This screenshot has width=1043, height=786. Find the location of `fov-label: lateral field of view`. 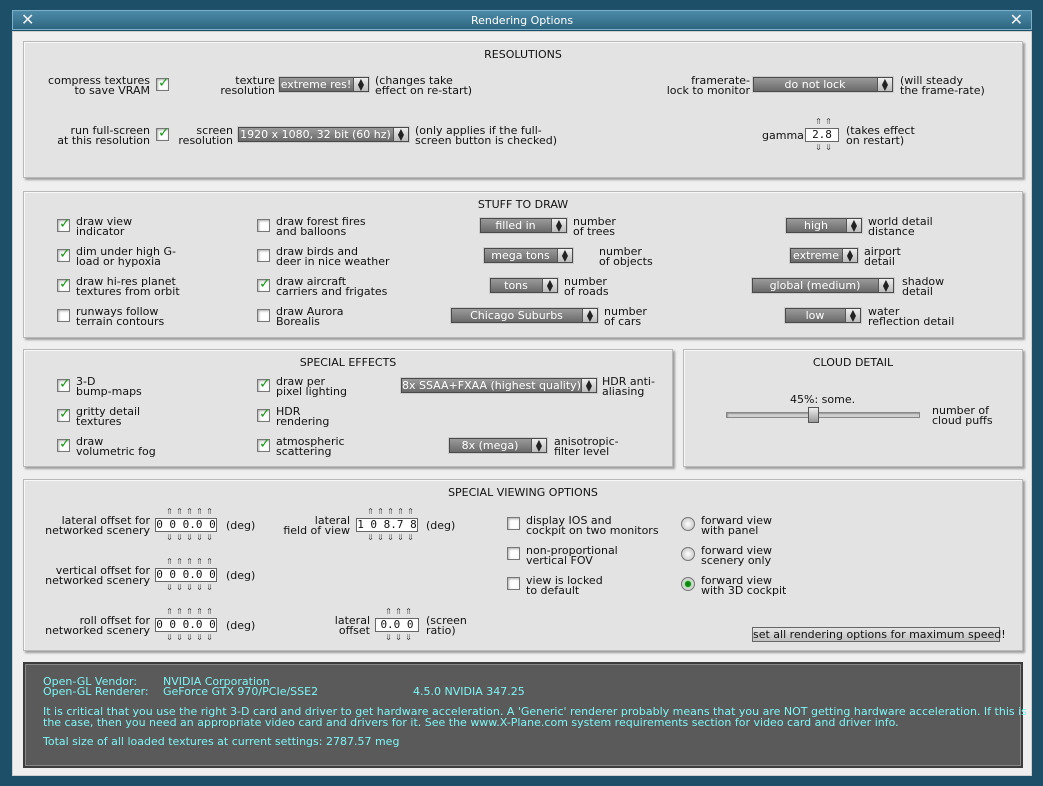

fov-label: lateral field of view is located at coordinates (316, 525).